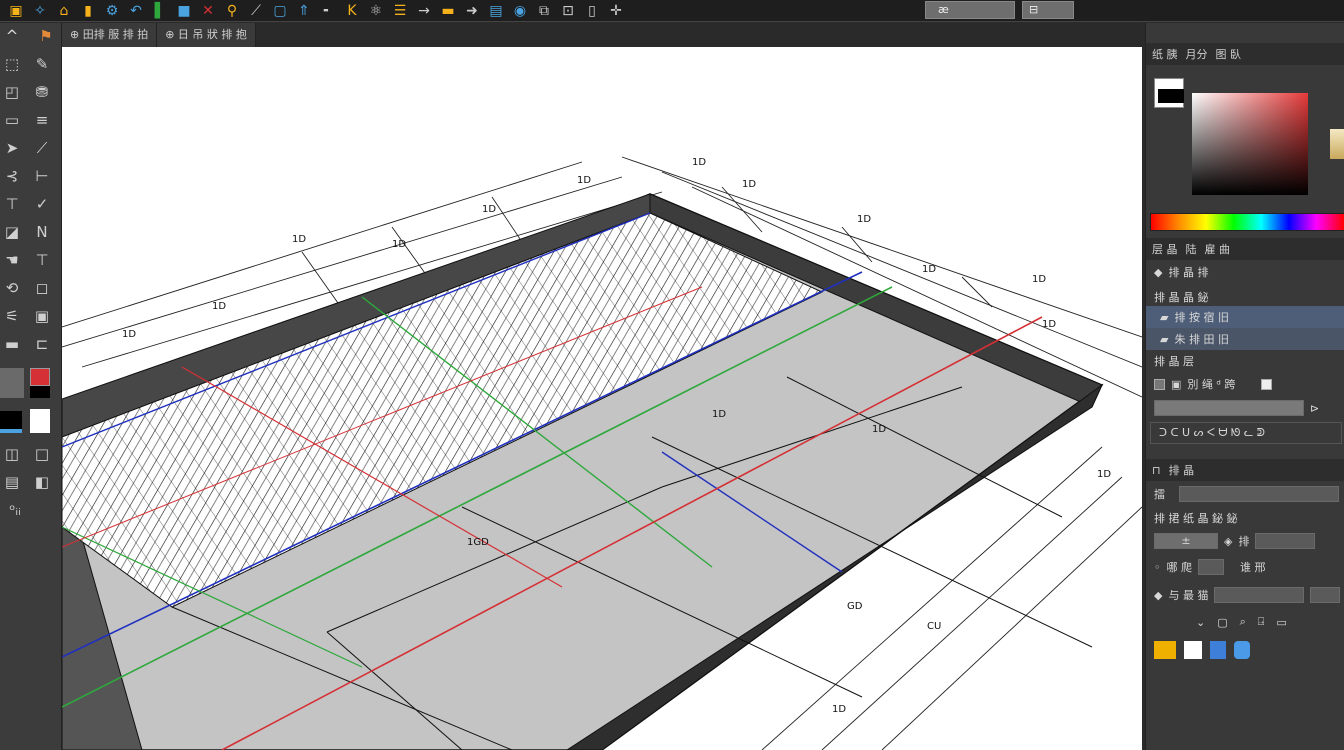 The width and height of the screenshot is (1344, 750). Describe the element at coordinates (472, 11) in the screenshot. I see `arrow-right-icon: ➜` at that location.